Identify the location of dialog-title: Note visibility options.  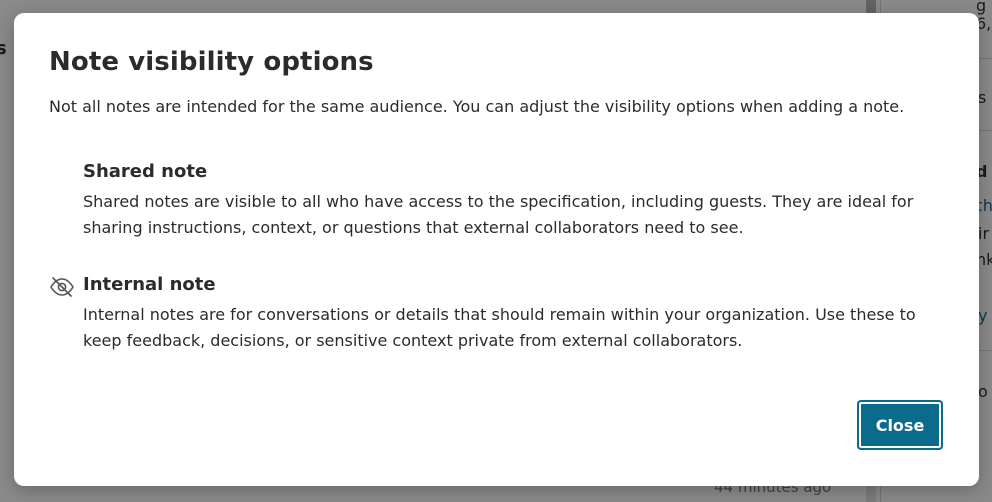
(211, 62).